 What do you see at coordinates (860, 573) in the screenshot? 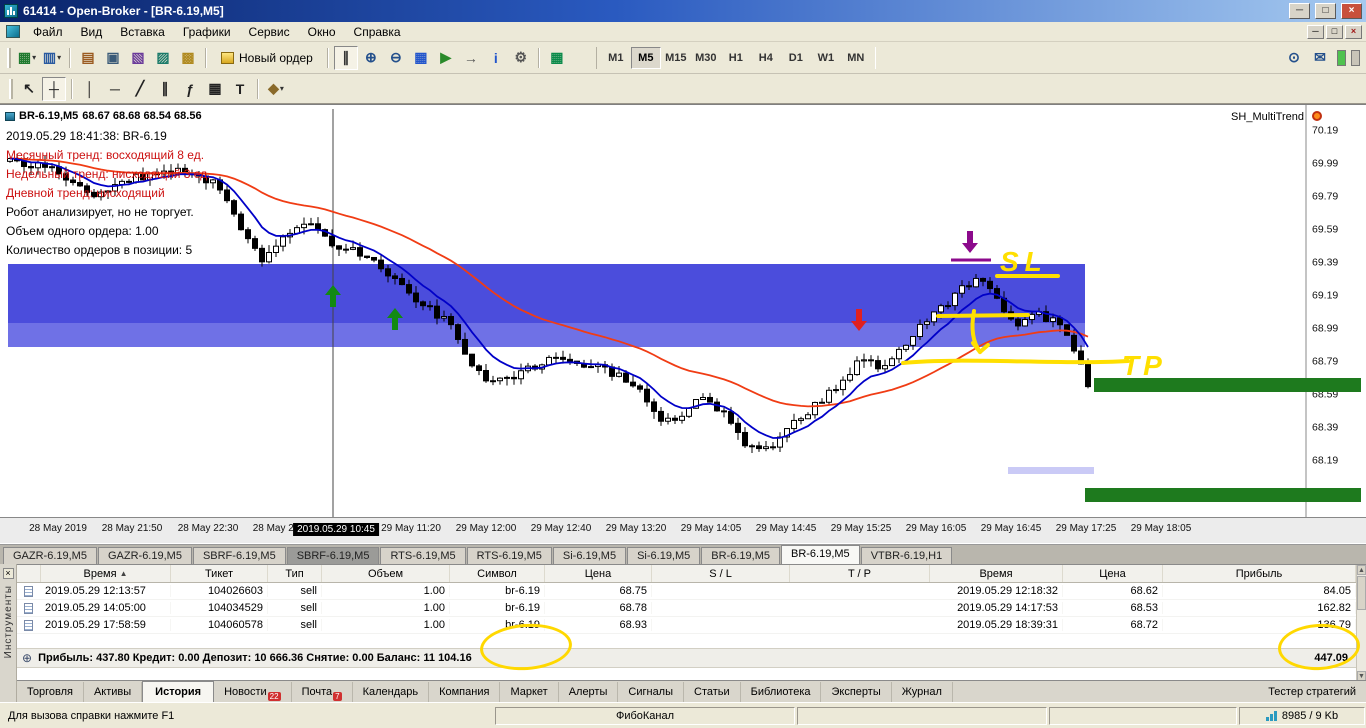
I see `column-header-8: T / P` at bounding box center [860, 573].